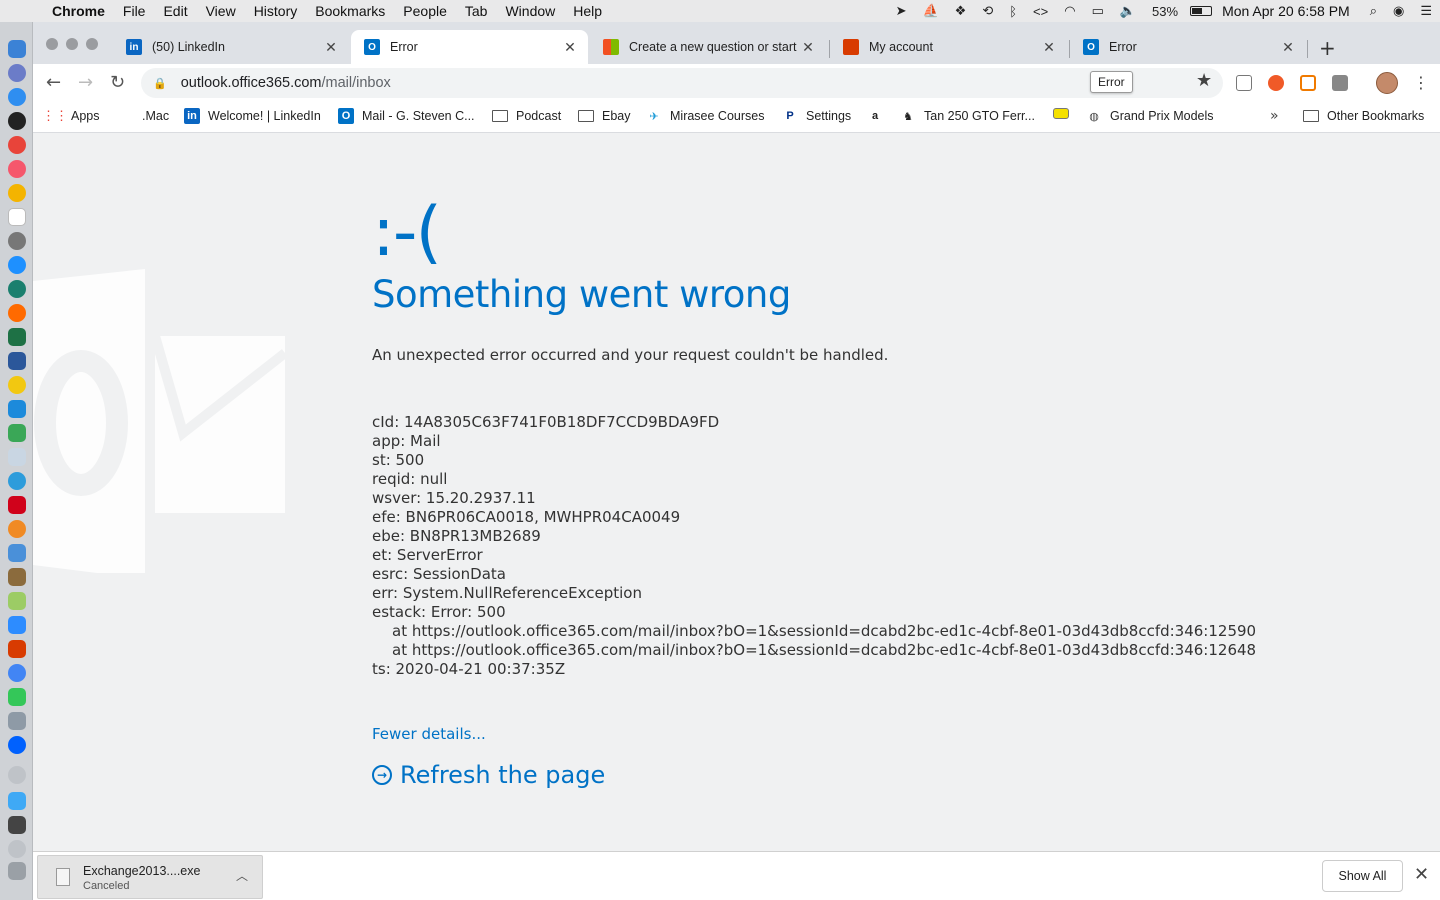 Image resolution: width=1440 pixels, height=900 pixels. What do you see at coordinates (530, 11) in the screenshot?
I see `menu-window: Window` at bounding box center [530, 11].